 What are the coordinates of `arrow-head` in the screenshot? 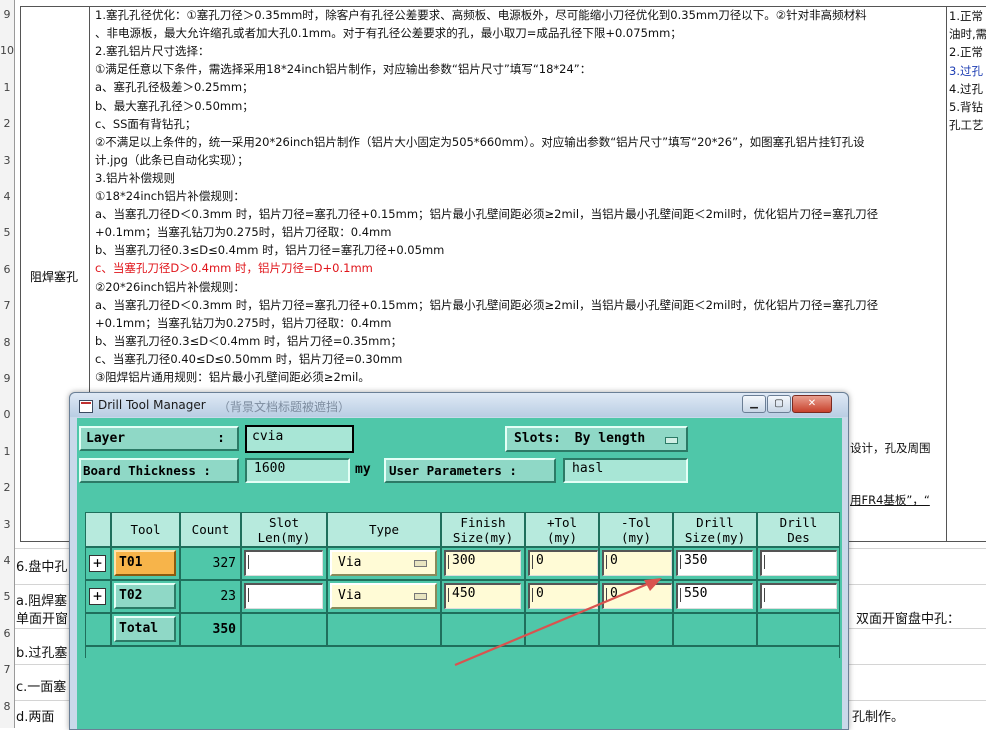 It's located at (653, 584).